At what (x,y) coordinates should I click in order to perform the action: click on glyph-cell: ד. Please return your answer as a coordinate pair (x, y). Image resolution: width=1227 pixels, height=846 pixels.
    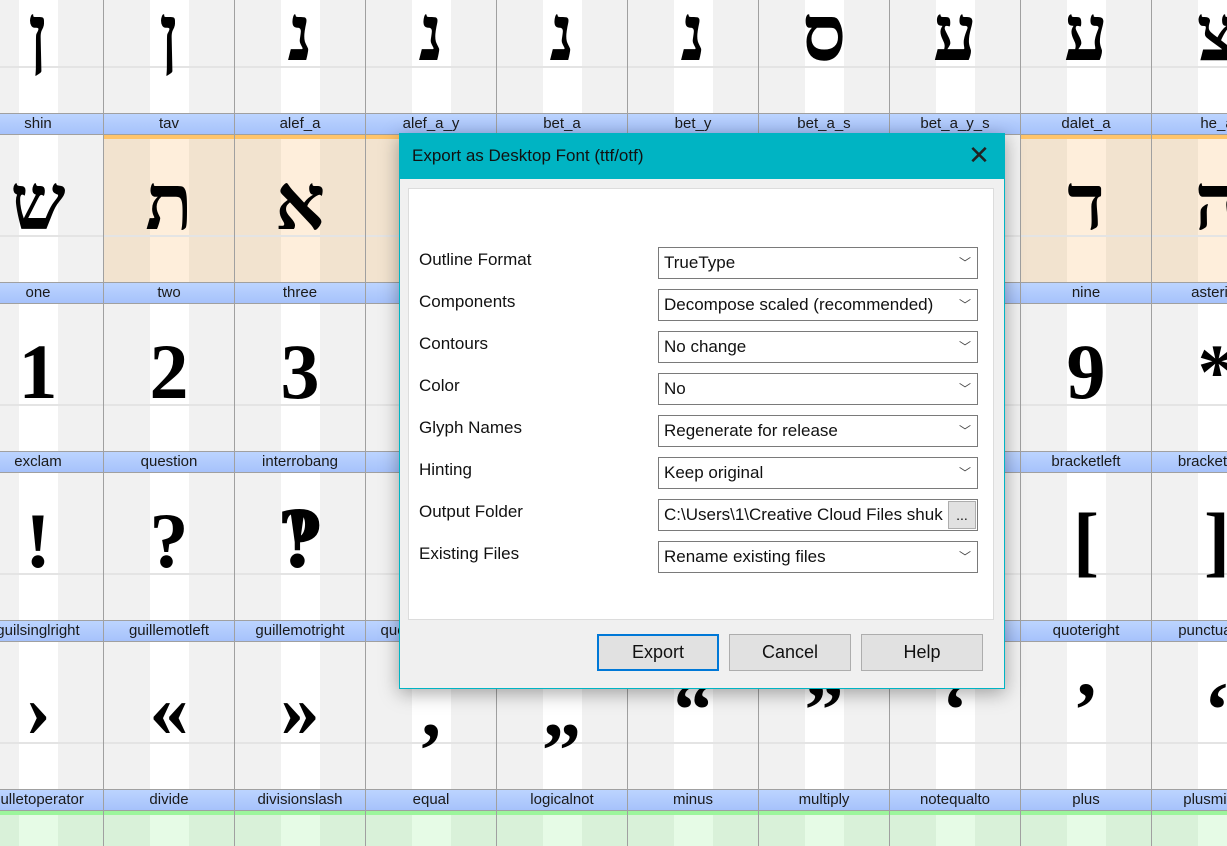
    Looking at the image, I should click on (1086, 208).